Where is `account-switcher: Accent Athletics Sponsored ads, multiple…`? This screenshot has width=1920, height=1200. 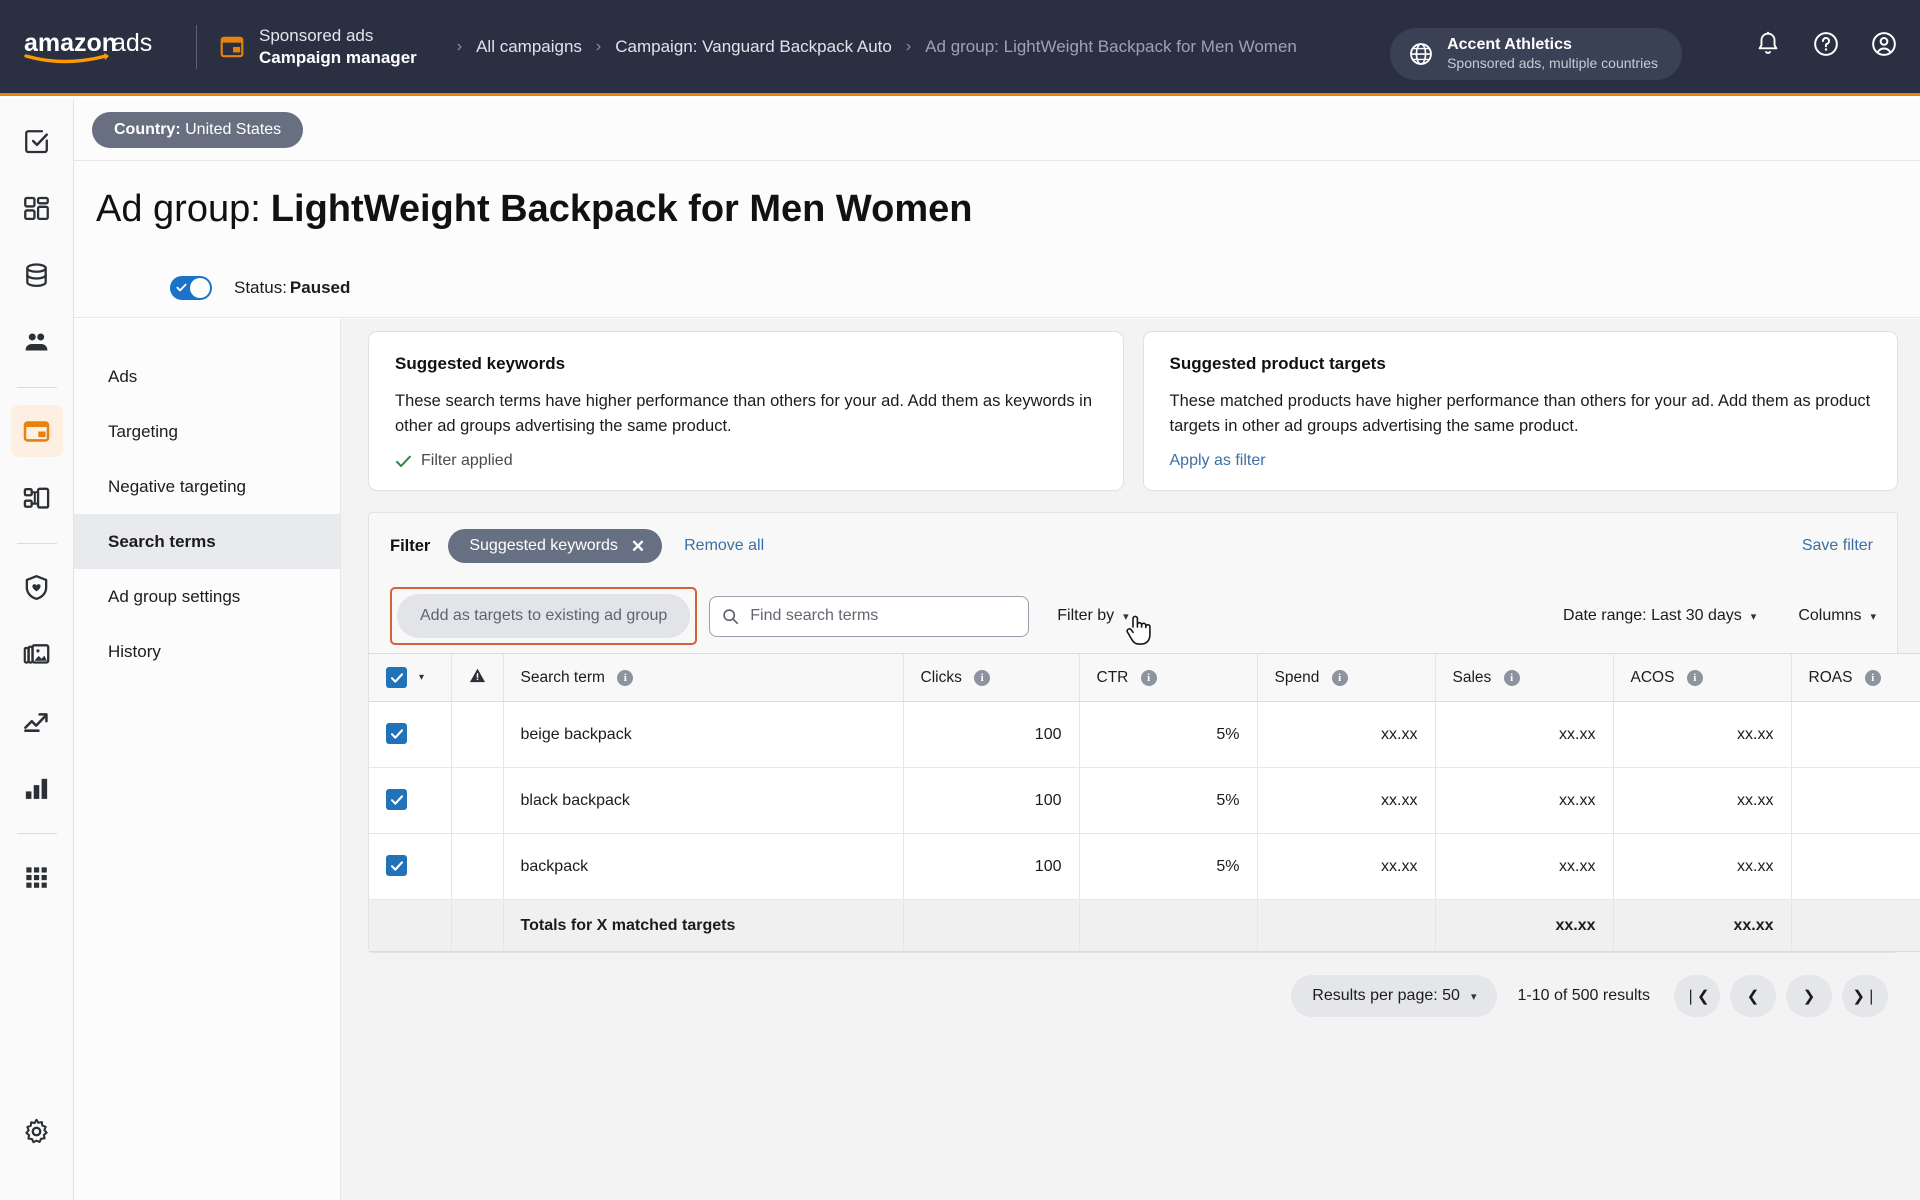
account-switcher: Accent Athletics Sponsored ads, multiple… is located at coordinates (1536, 54).